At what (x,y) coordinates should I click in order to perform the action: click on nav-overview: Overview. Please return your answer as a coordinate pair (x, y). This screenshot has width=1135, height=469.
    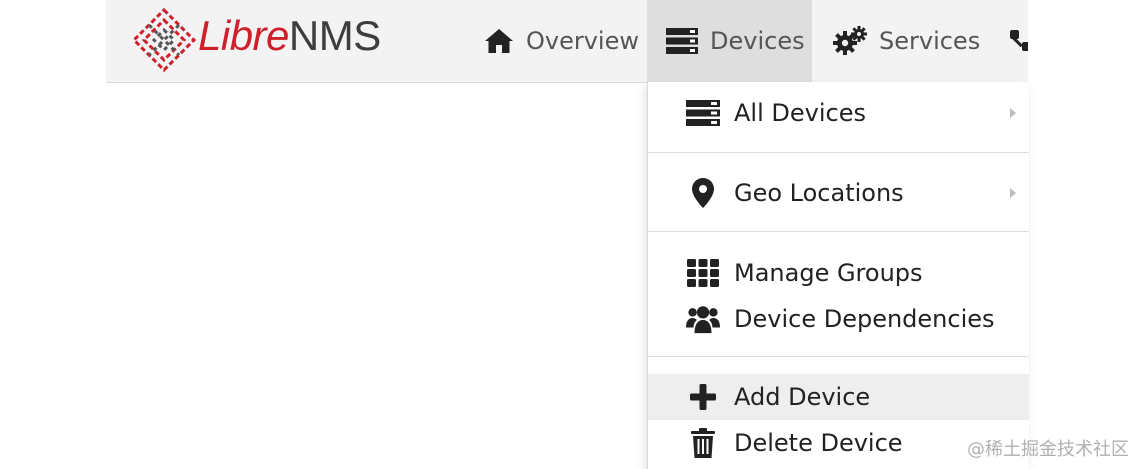
    Looking at the image, I should click on (561, 41).